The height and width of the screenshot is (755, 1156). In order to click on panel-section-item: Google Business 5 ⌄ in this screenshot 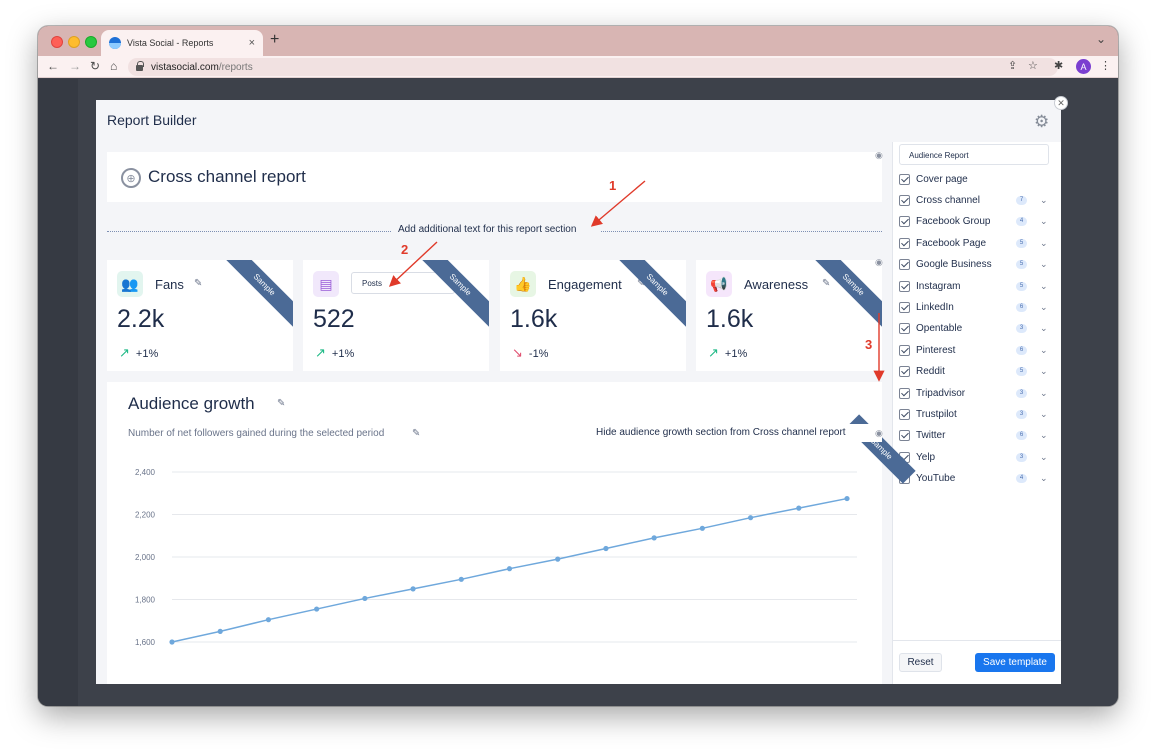, I will do `click(976, 265)`.